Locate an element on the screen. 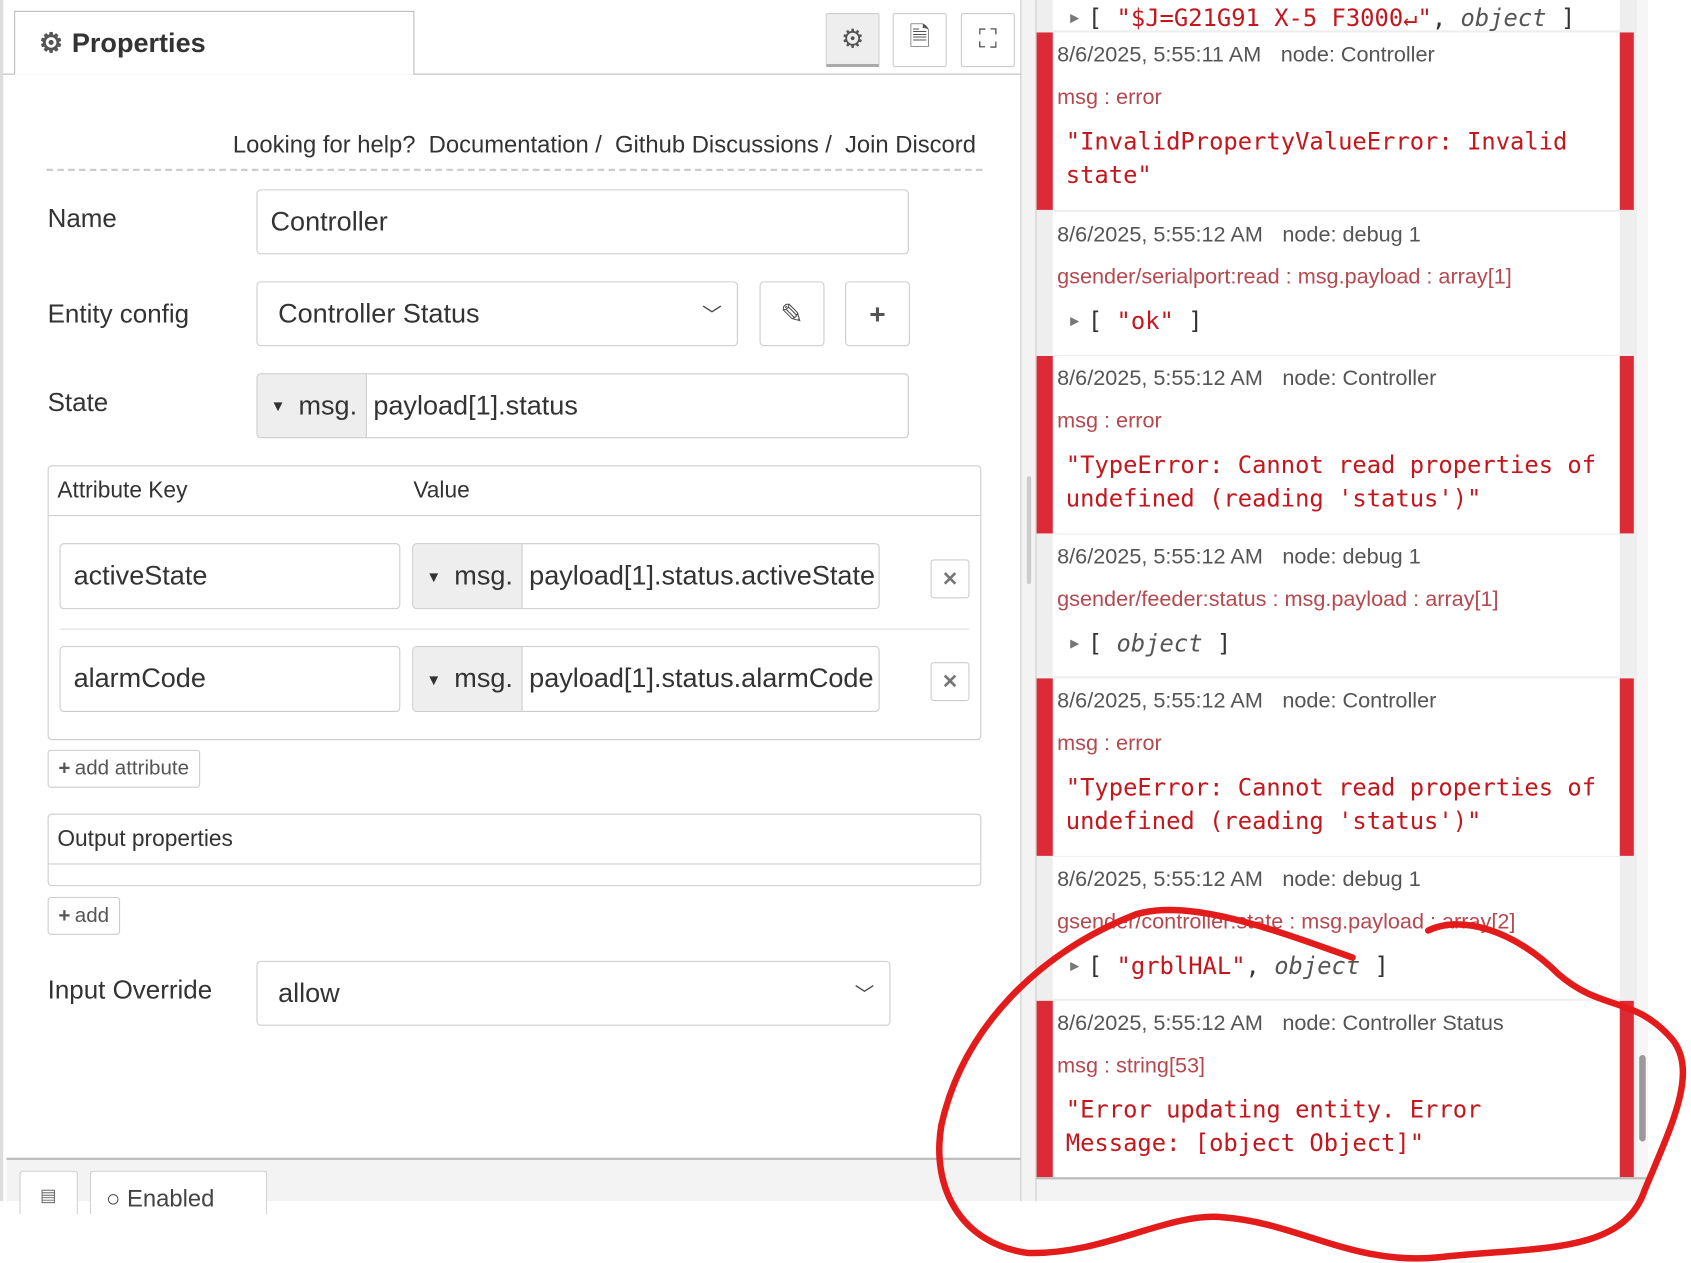 The height and width of the screenshot is (1263, 1691). name-input: Controller is located at coordinates (582, 222).